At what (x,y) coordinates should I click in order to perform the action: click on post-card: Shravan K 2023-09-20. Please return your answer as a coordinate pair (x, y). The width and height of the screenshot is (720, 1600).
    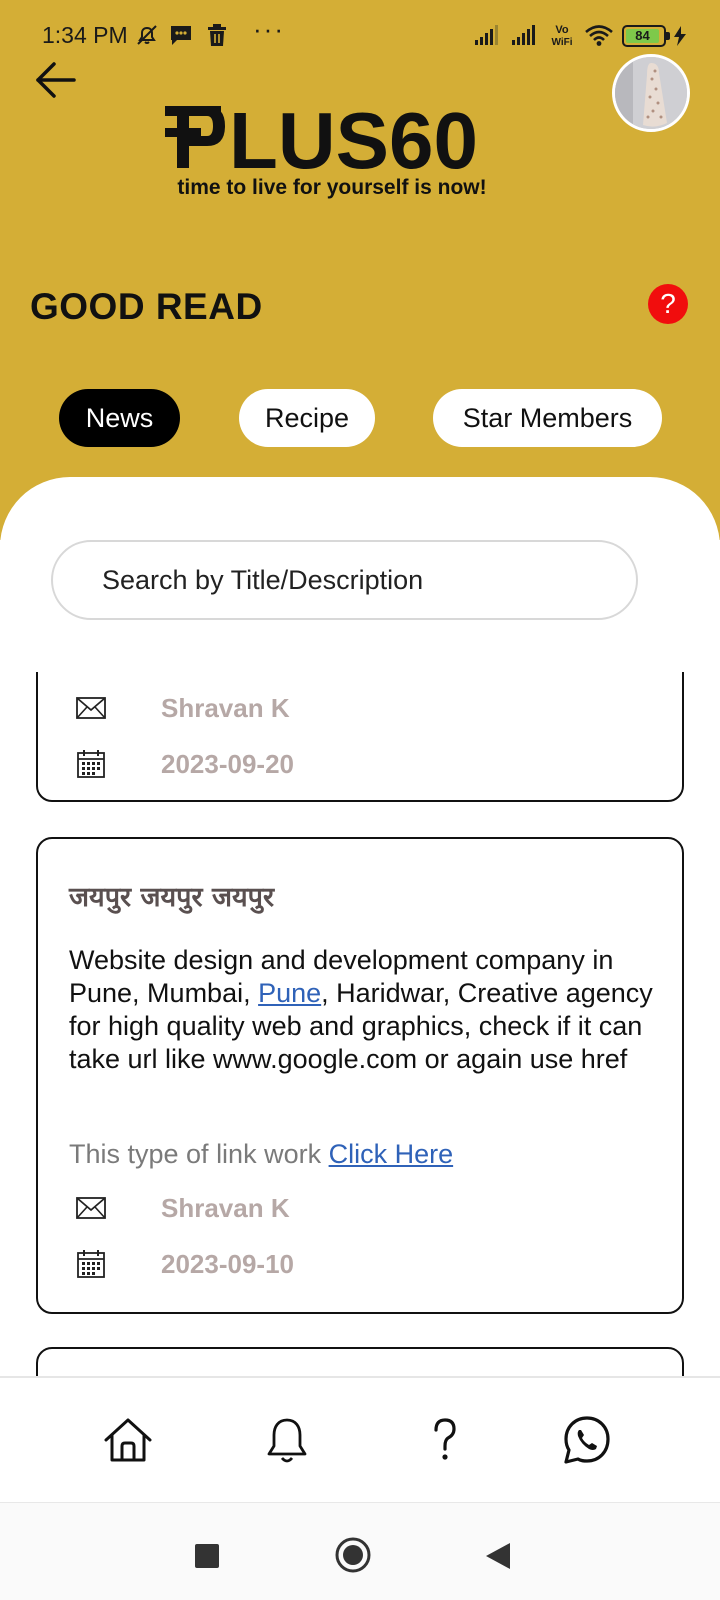
    Looking at the image, I should click on (360, 737).